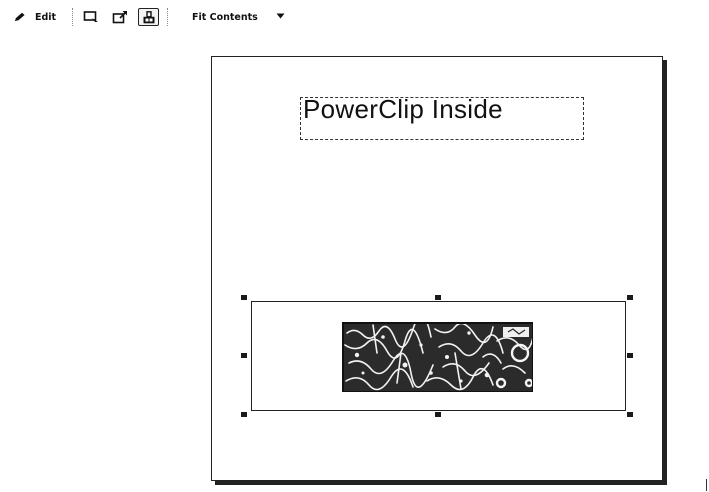  I want to click on lock-contents-button, so click(148, 17).